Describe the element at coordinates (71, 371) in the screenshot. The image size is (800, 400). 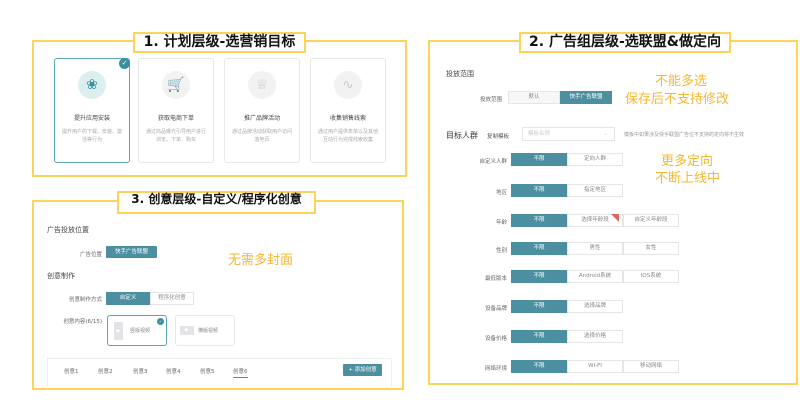
I see `creative-tab: 创意1` at that location.